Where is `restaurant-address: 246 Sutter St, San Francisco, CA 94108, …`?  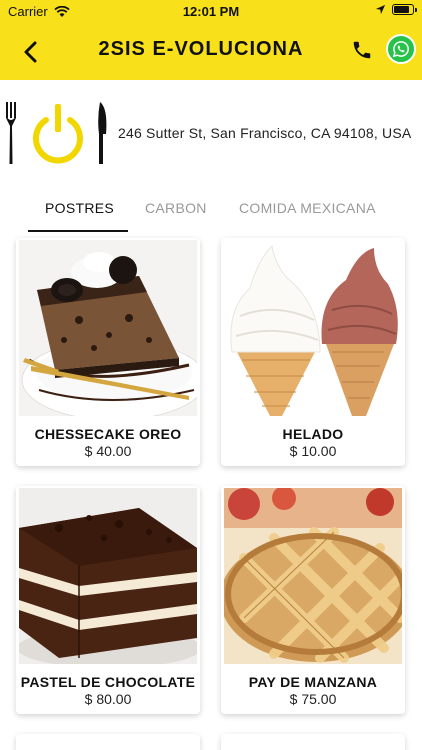 restaurant-address: 246 Sutter St, San Francisco, CA 94108, … is located at coordinates (265, 133).